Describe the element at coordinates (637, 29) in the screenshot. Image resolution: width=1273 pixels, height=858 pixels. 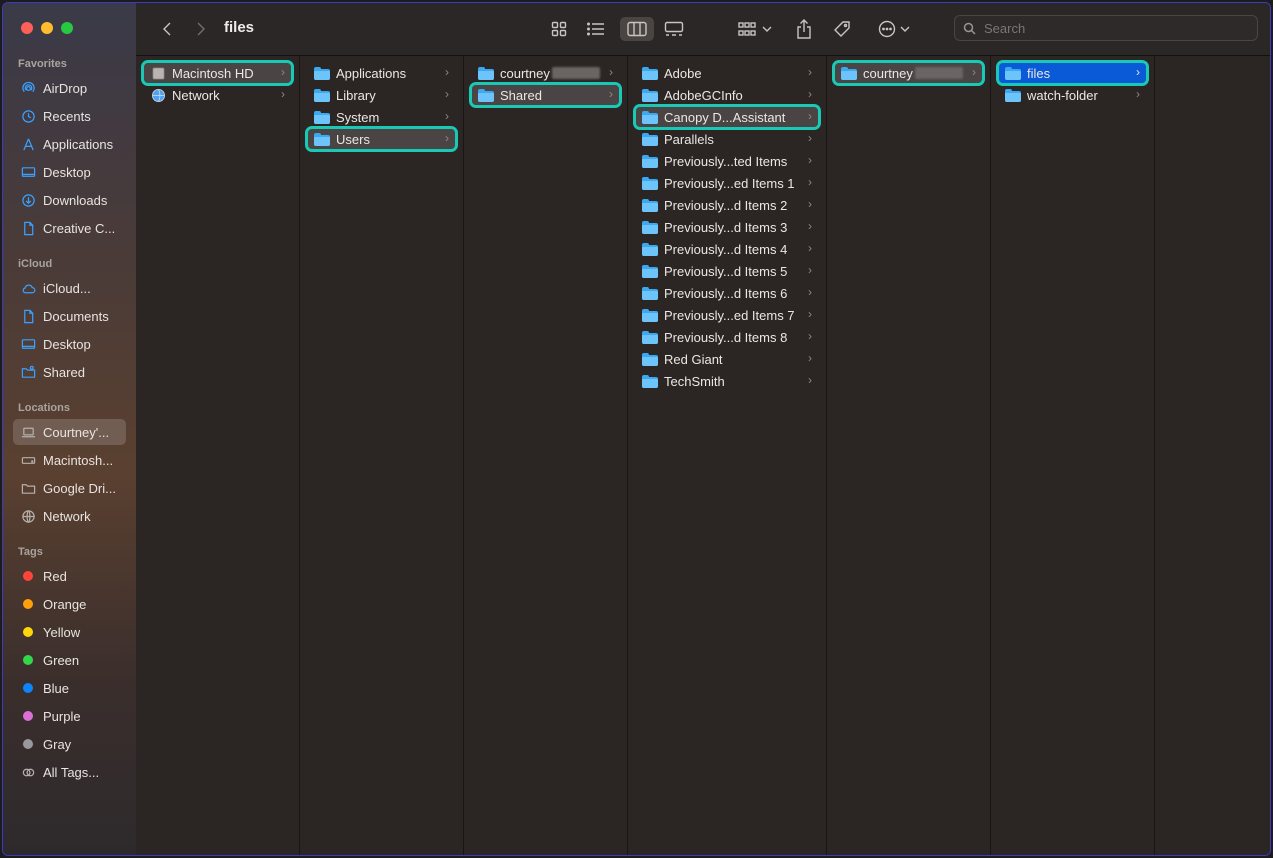
I see `column-view-button` at that location.